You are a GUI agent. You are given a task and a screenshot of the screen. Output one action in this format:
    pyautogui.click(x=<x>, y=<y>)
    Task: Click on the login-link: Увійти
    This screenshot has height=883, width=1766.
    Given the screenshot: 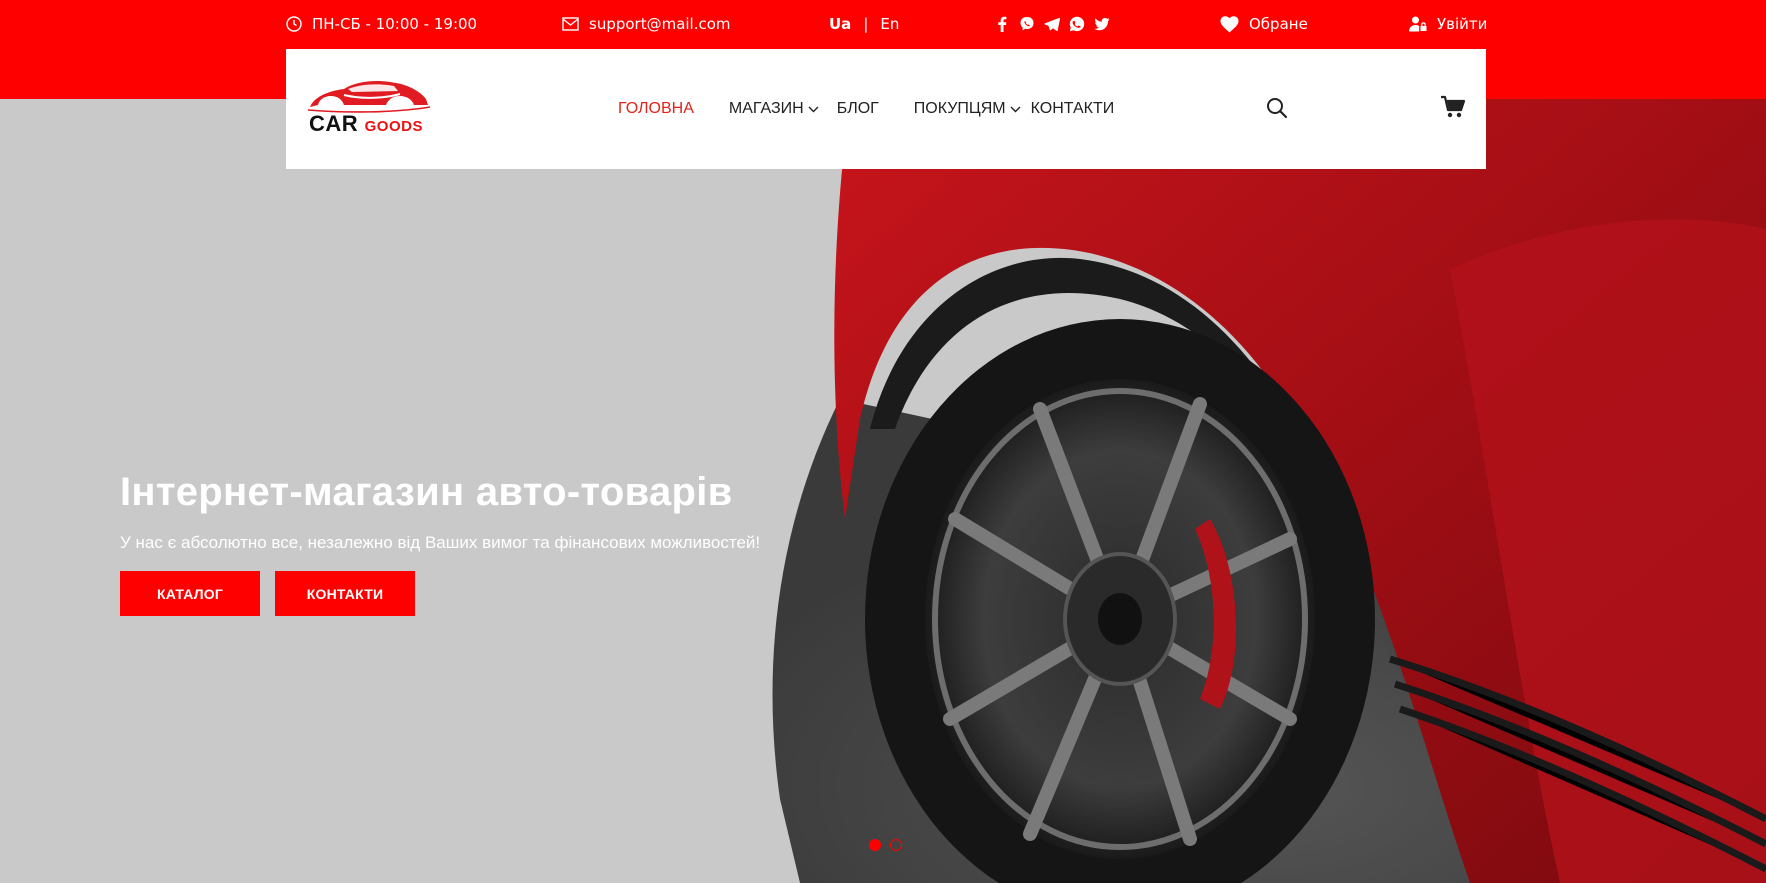 What is the action you would take?
    pyautogui.click(x=1448, y=24)
    